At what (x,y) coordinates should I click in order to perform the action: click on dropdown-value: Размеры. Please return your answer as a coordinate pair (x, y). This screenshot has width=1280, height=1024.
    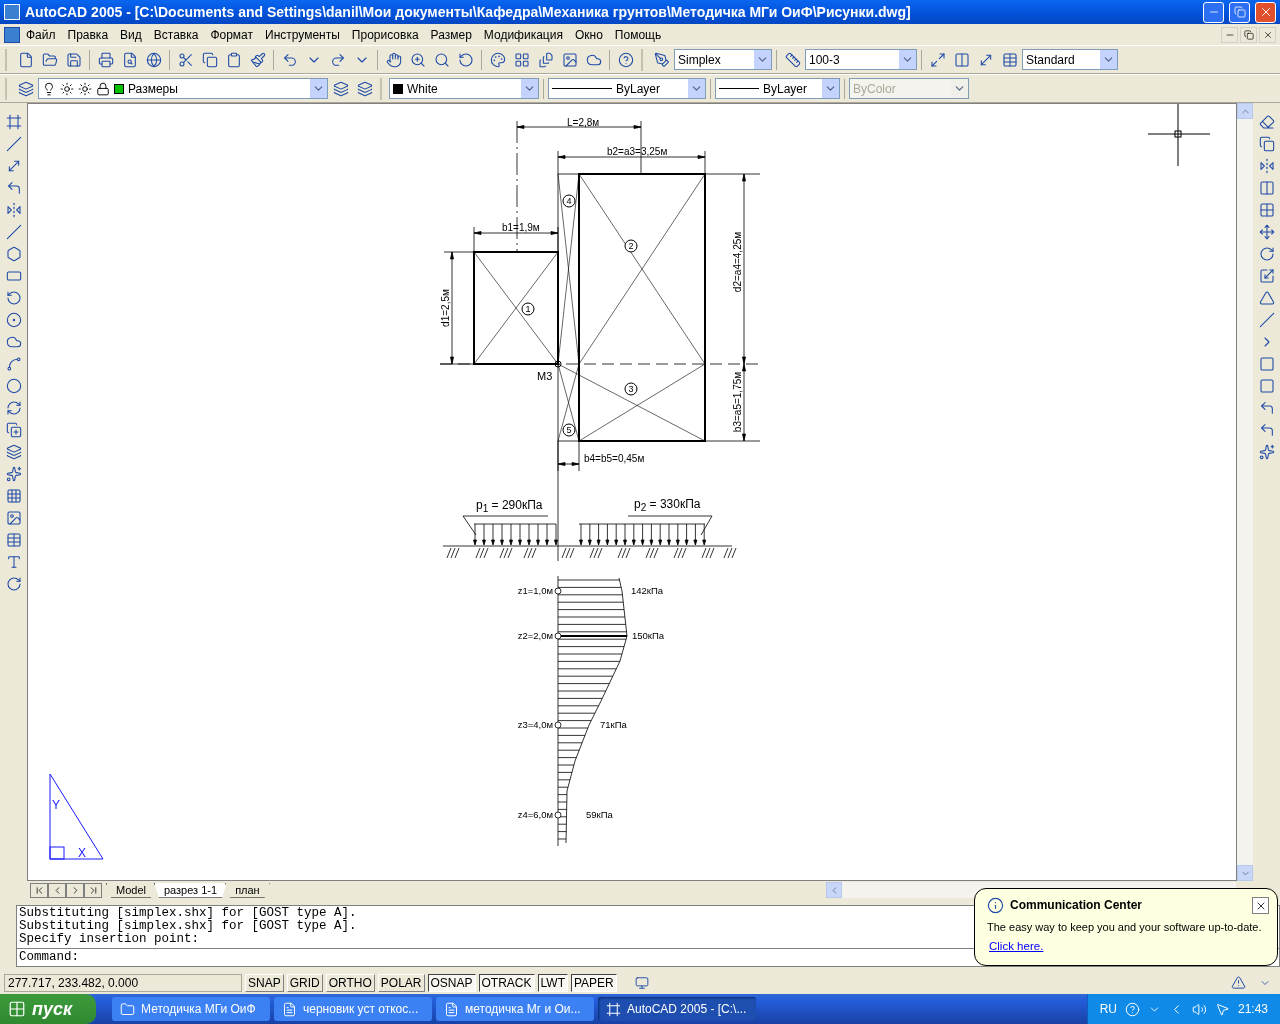
    Looking at the image, I should click on (153, 88).